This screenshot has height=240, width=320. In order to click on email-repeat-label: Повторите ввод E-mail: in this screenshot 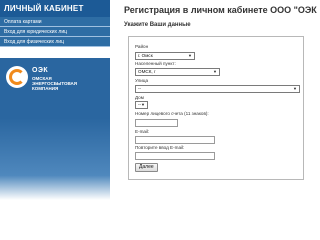, I will do `click(160, 147)`.